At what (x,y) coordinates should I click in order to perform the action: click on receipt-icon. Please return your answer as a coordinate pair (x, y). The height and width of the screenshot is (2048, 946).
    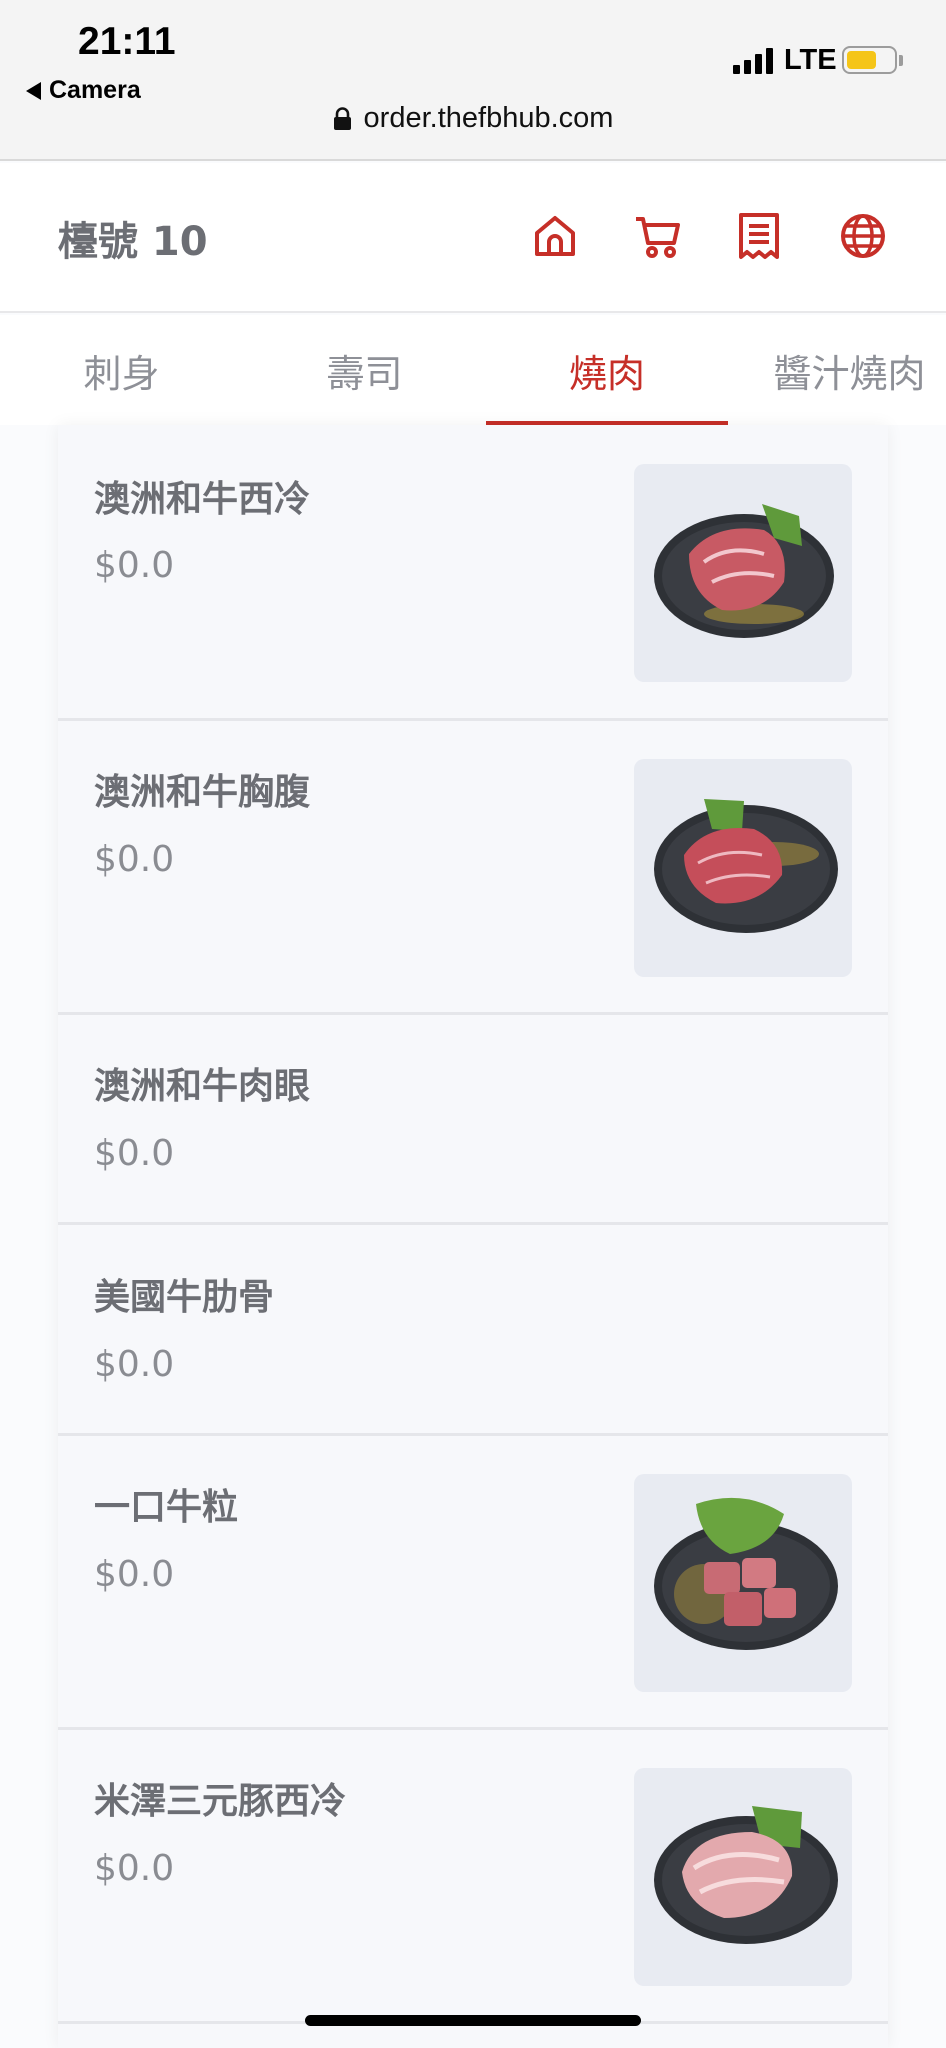
    Looking at the image, I should click on (759, 236).